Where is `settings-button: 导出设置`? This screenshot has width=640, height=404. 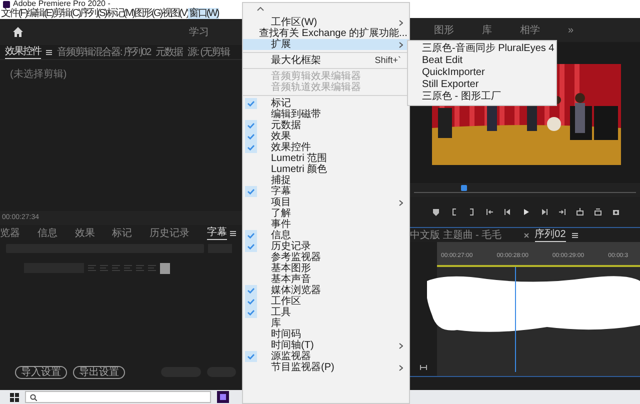 settings-button: 导出设置 is located at coordinates (99, 372).